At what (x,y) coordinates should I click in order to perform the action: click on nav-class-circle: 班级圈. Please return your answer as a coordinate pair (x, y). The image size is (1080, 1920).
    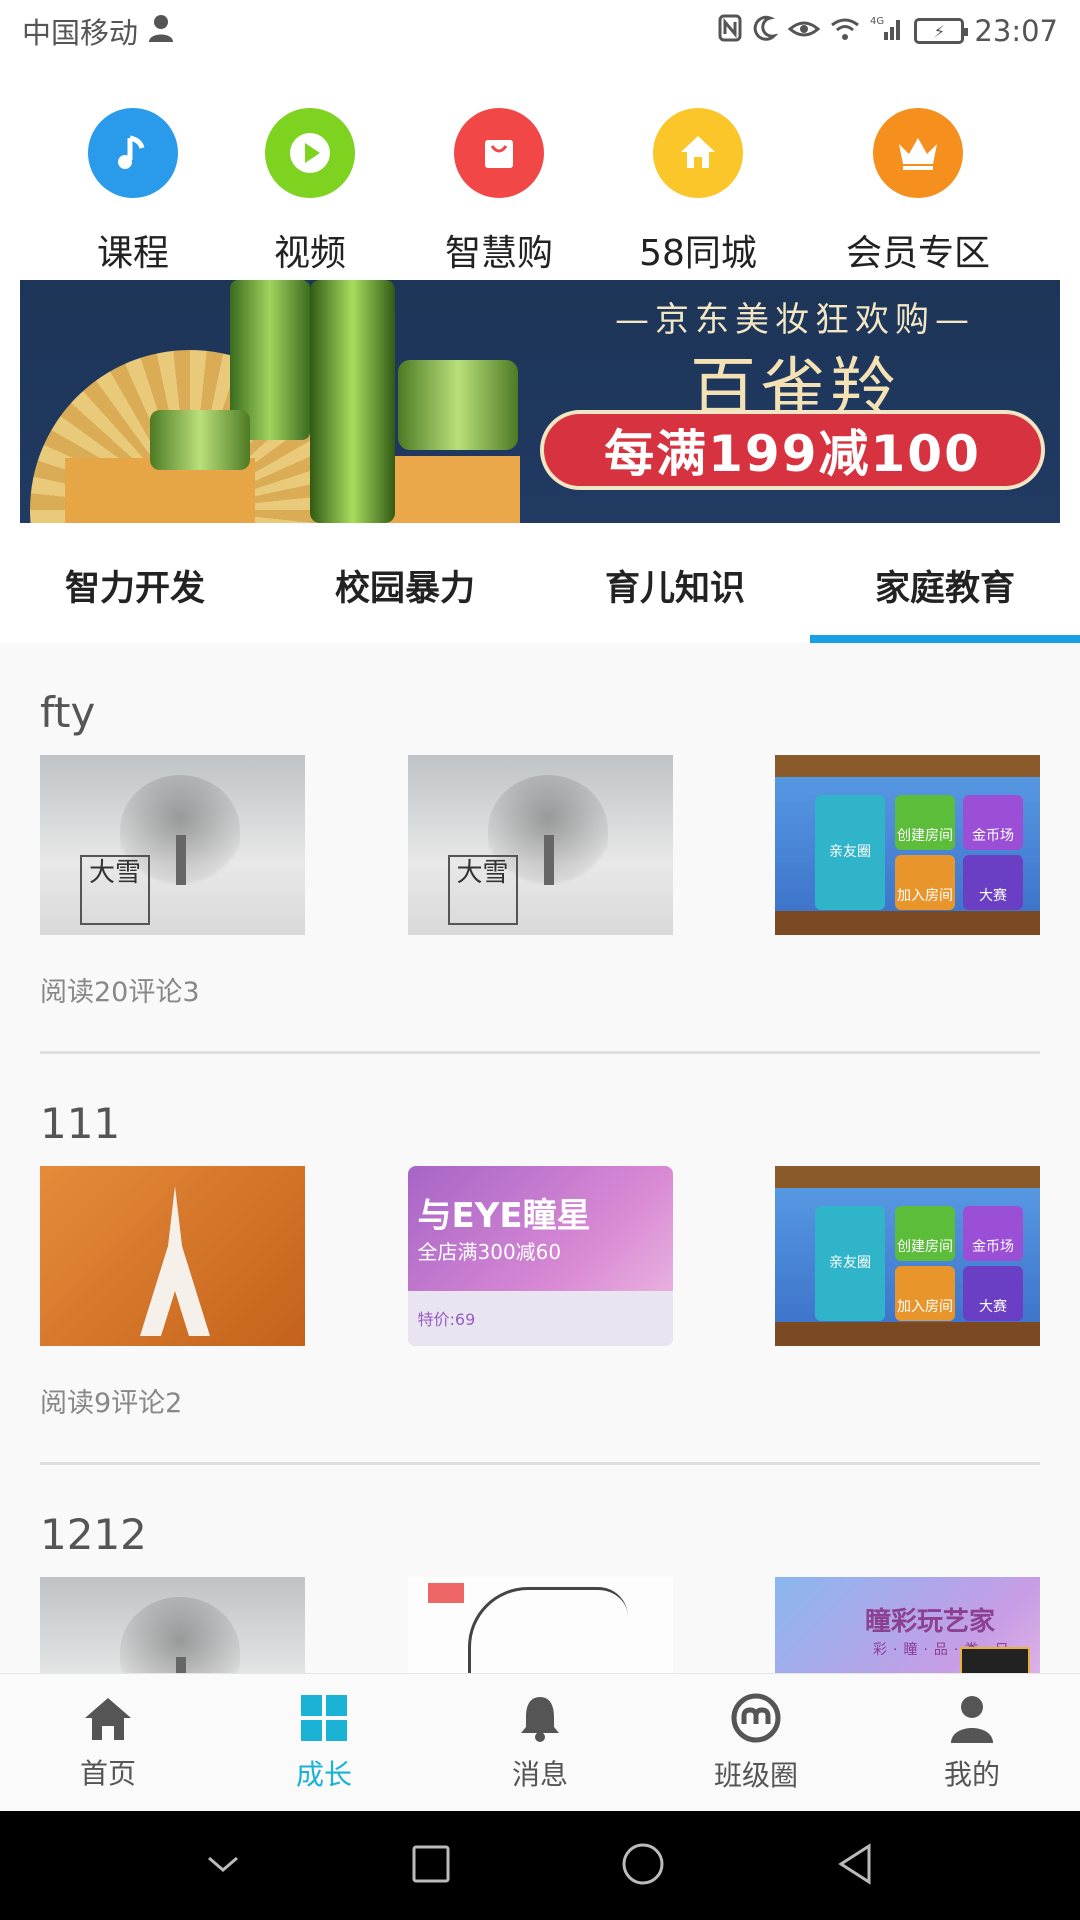
    Looking at the image, I should click on (756, 1742).